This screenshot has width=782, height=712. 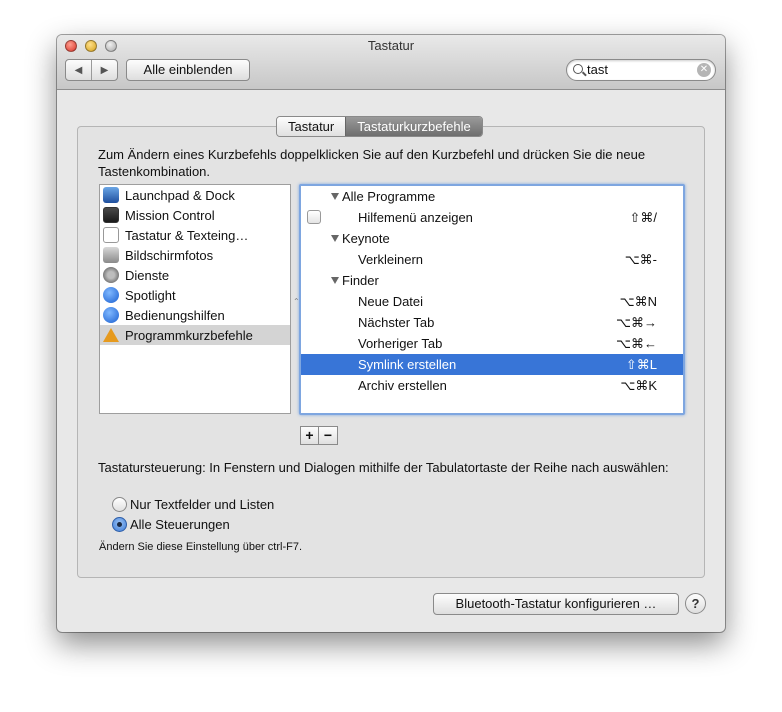 I want to click on category-label: Spotlight, so click(x=150, y=295).